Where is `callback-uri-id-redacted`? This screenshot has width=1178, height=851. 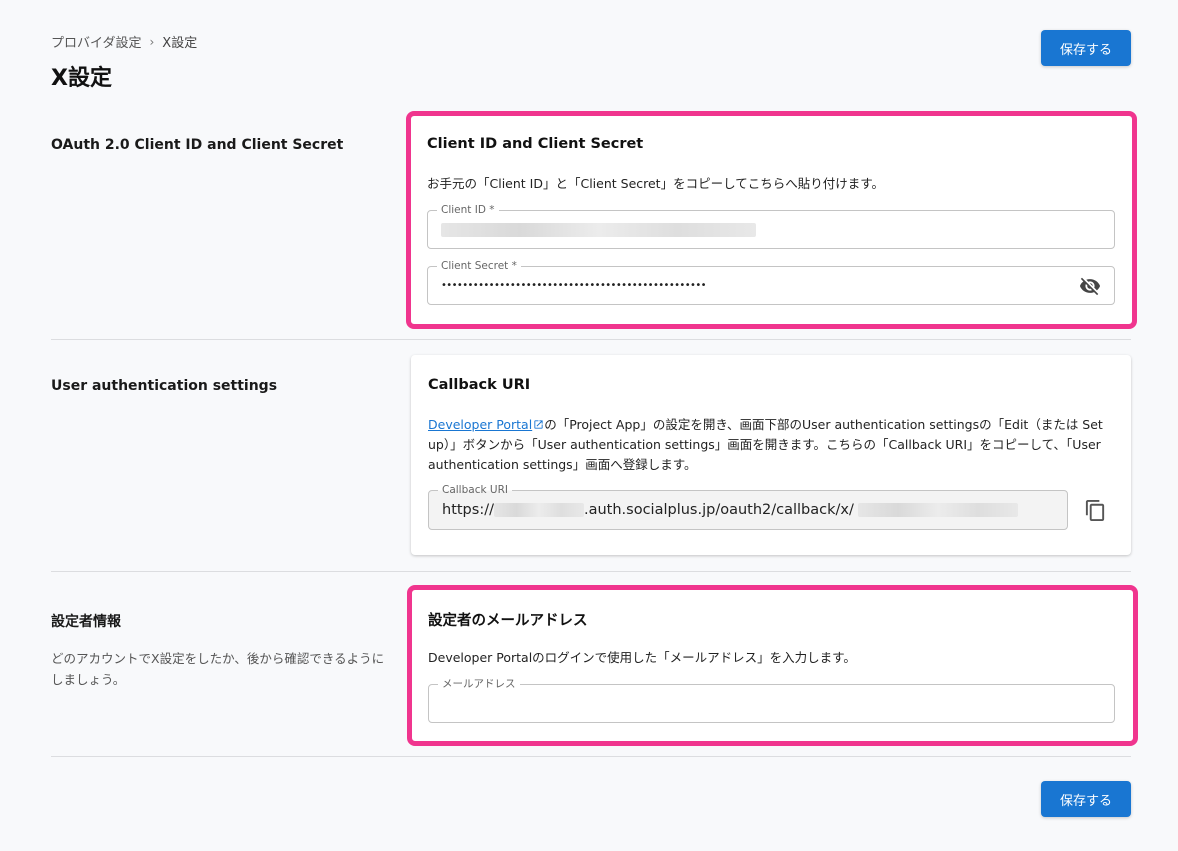 callback-uri-id-redacted is located at coordinates (937, 510).